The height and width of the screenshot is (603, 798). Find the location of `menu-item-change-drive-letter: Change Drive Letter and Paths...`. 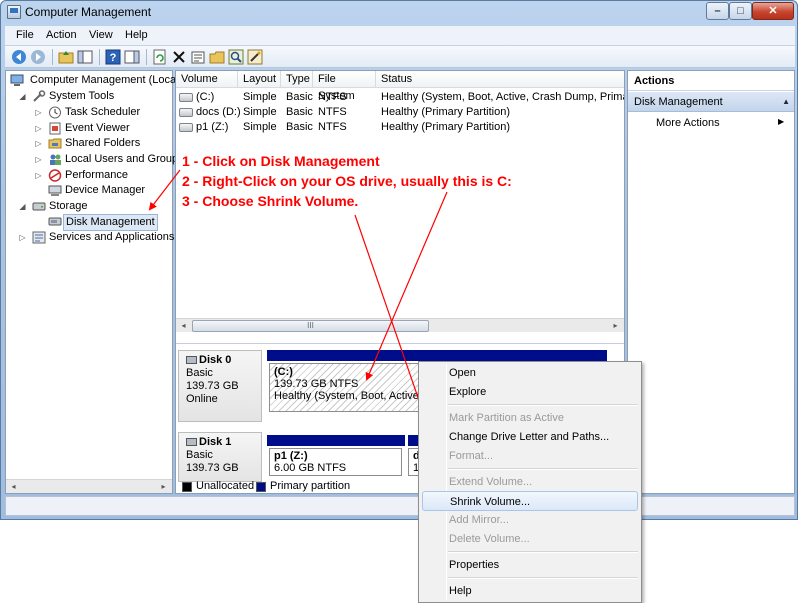

menu-item-change-drive-letter: Change Drive Letter and Paths... is located at coordinates (530, 437).